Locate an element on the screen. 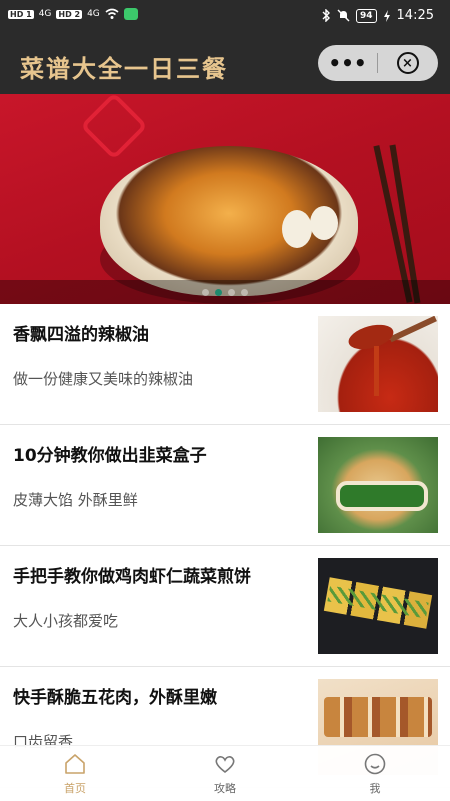  close-button: × is located at coordinates (407, 63).